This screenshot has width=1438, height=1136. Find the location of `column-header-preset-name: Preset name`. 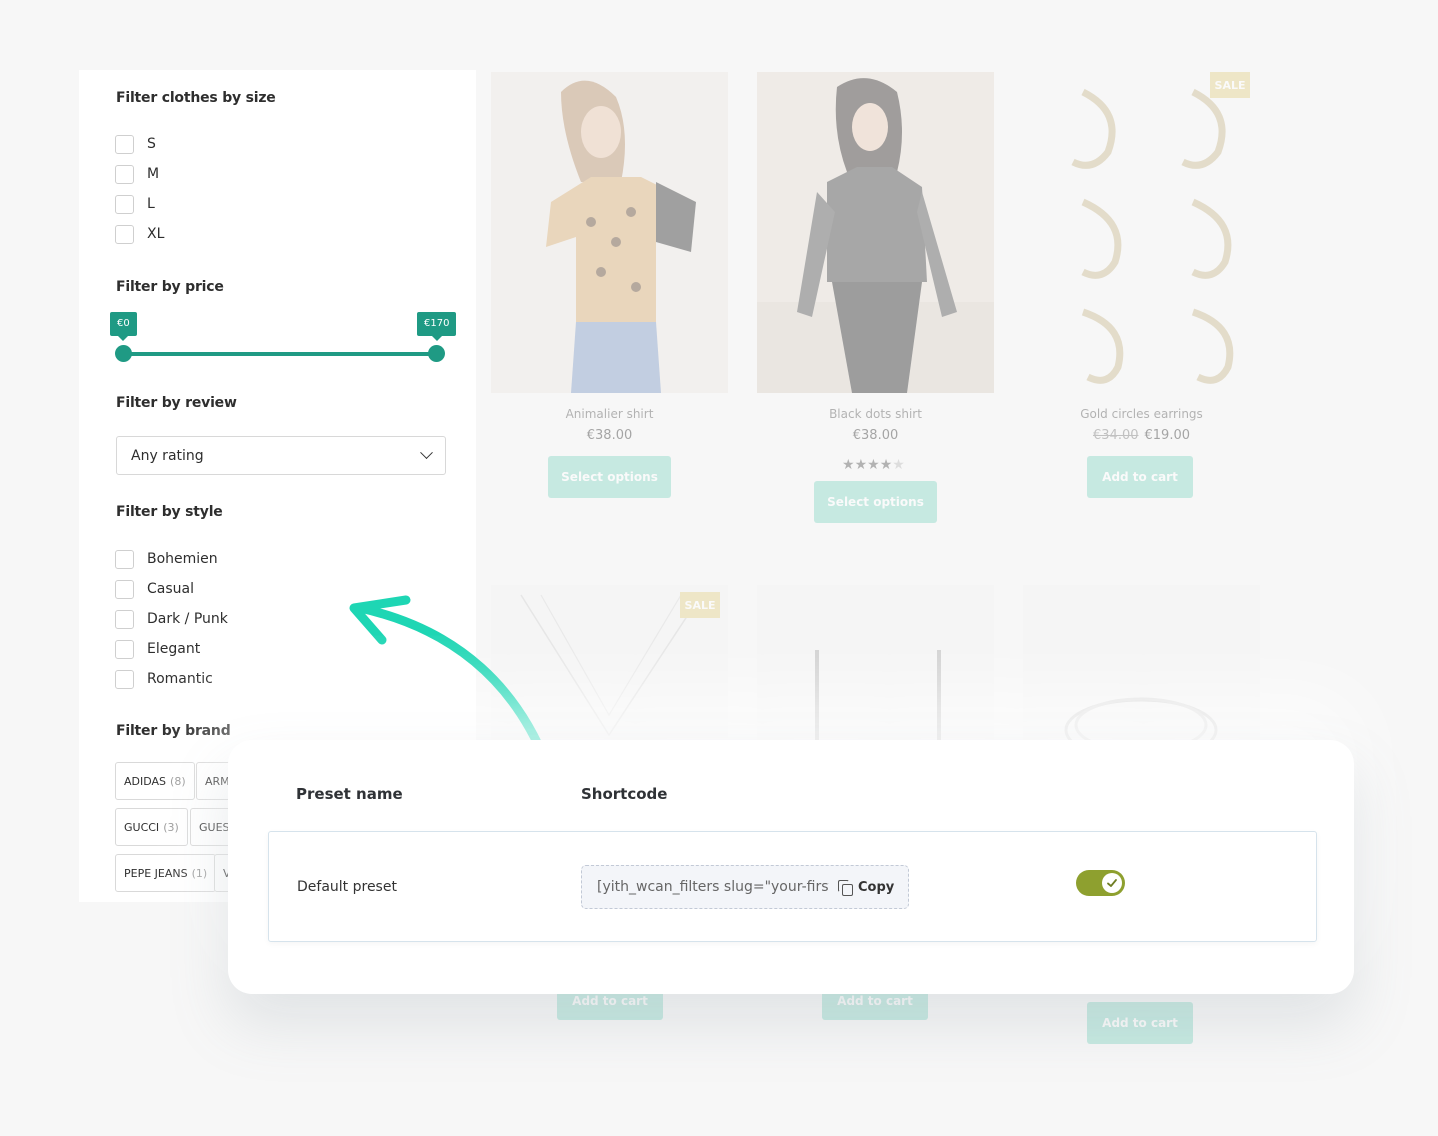

column-header-preset-name: Preset name is located at coordinates (349, 794).